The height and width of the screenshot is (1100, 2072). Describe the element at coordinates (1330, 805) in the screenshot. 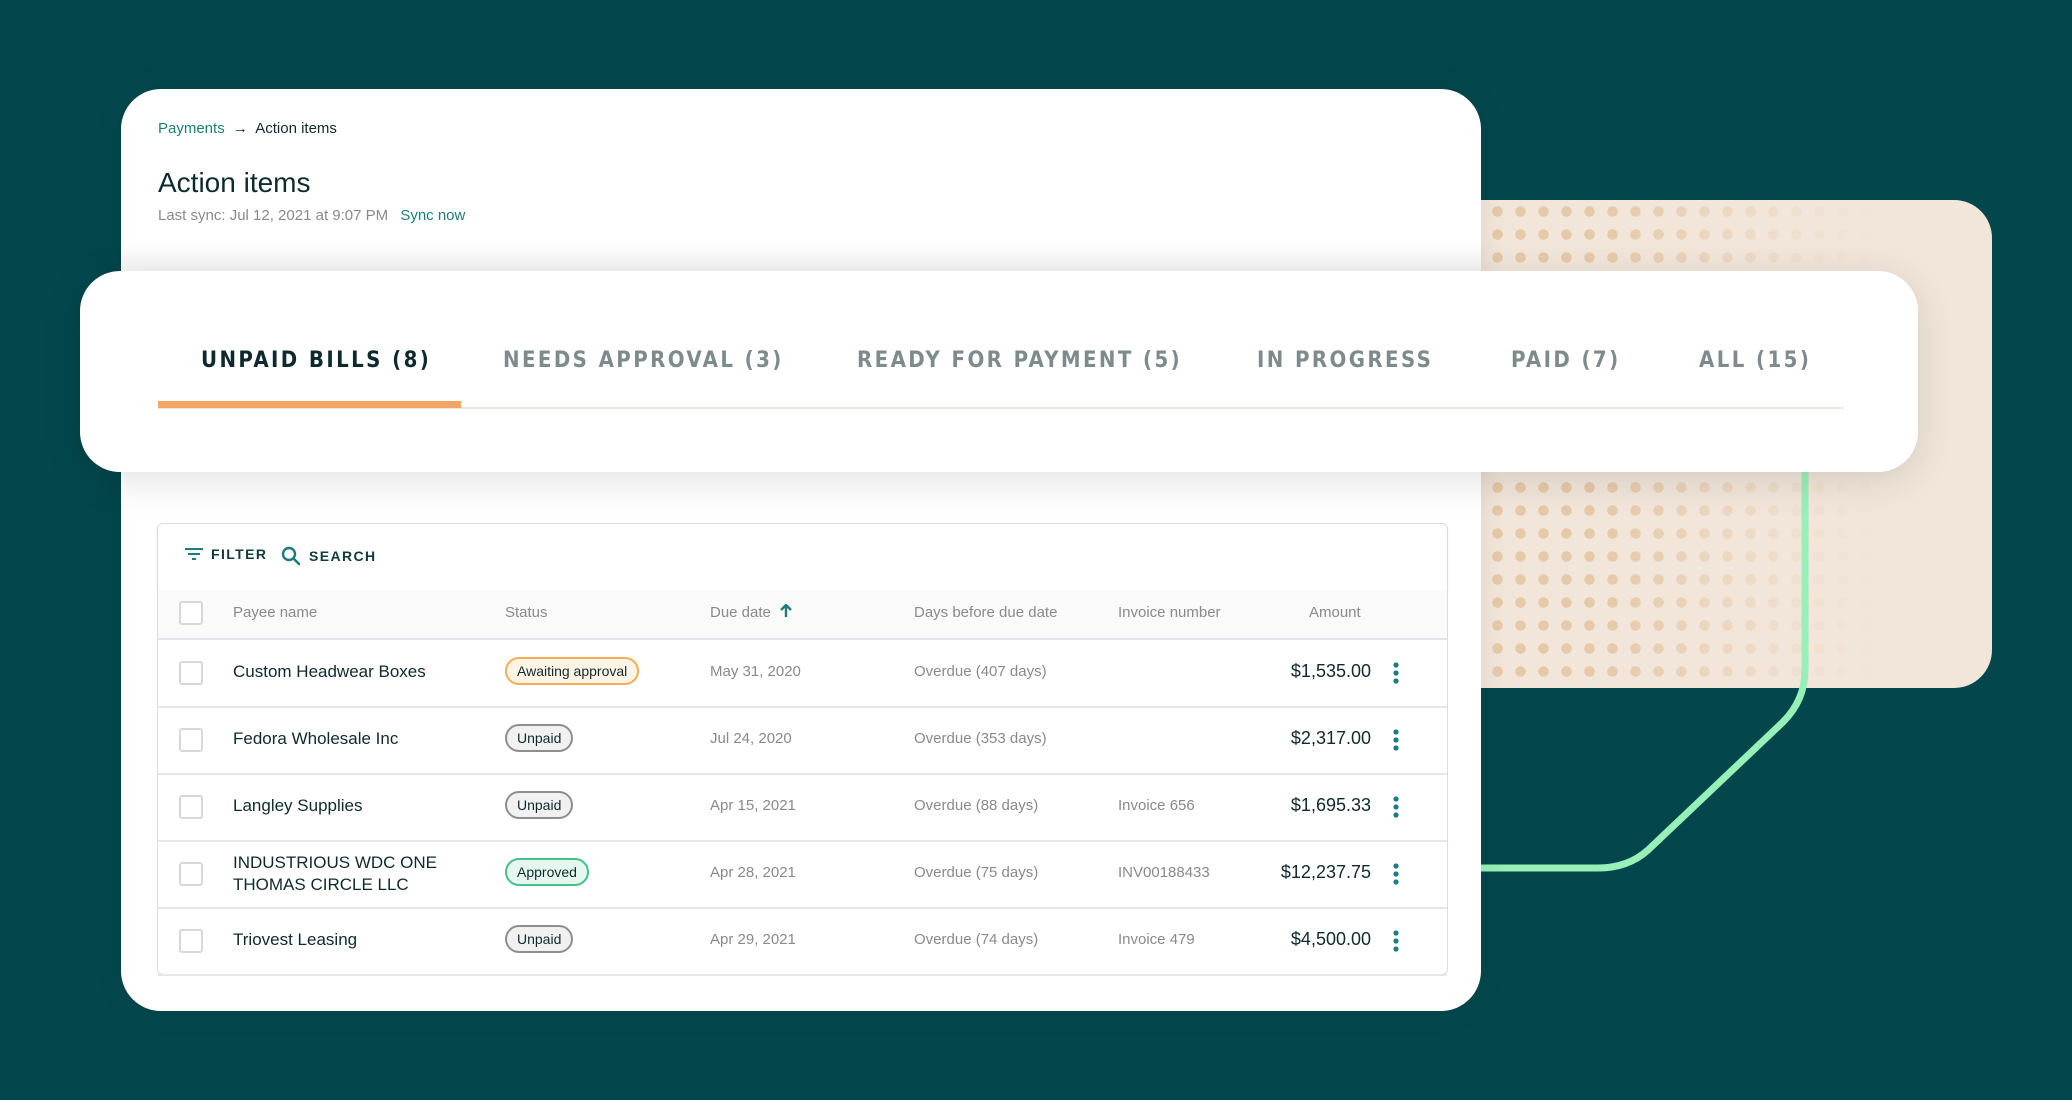

I see `amount: $1,695.33` at that location.